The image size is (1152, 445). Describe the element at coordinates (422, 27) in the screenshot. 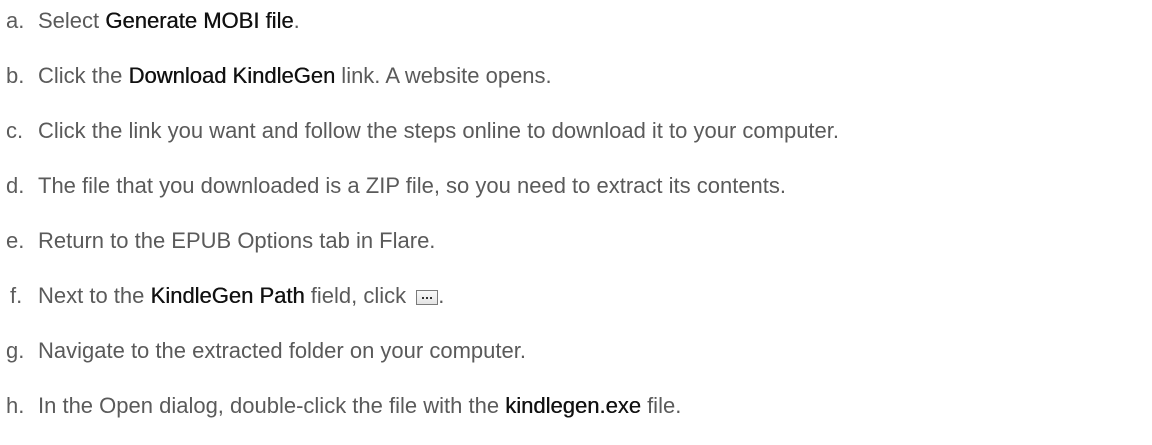

I see `step-a: a. Select Generate MOBI file.` at that location.